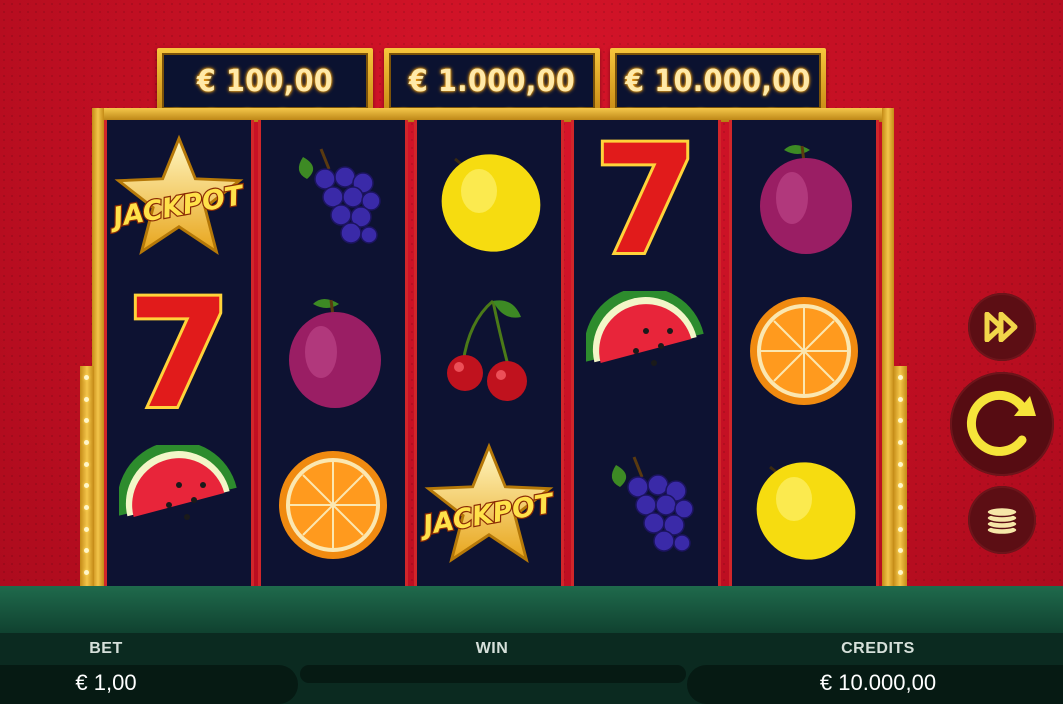  Describe the element at coordinates (878, 682) in the screenshot. I see `credits-value: € 10.000,00` at that location.